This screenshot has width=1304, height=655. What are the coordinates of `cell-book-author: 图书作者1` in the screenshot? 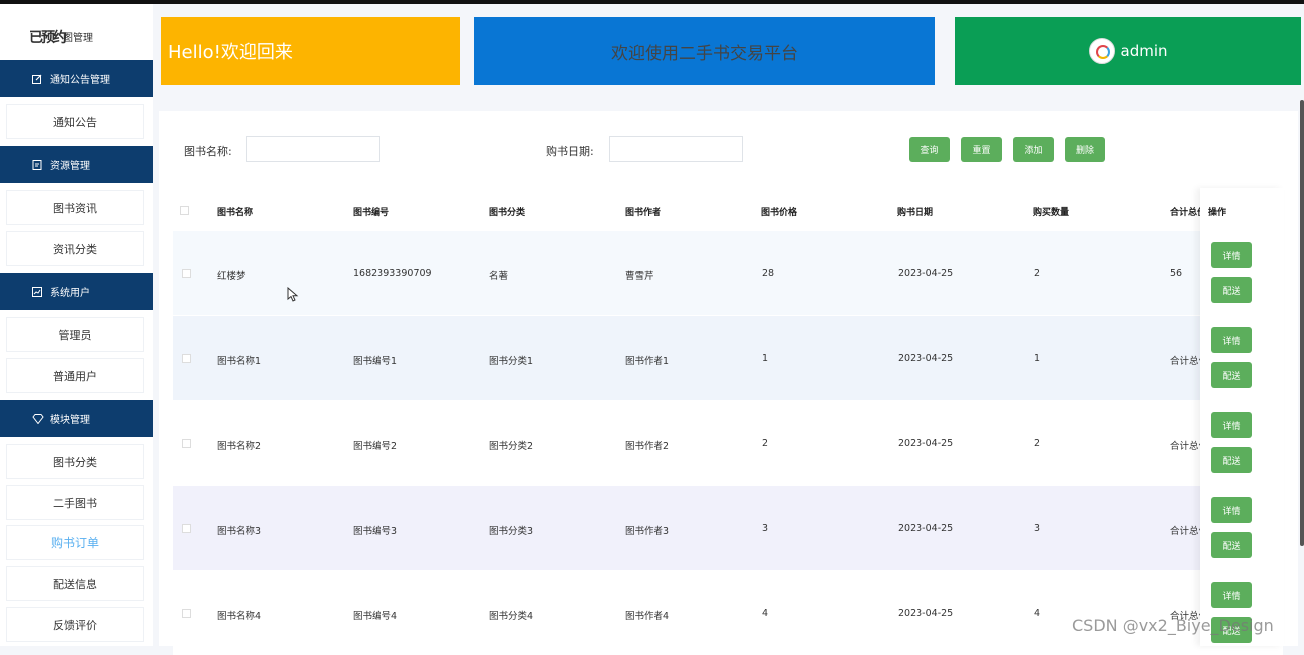 It's located at (647, 361).